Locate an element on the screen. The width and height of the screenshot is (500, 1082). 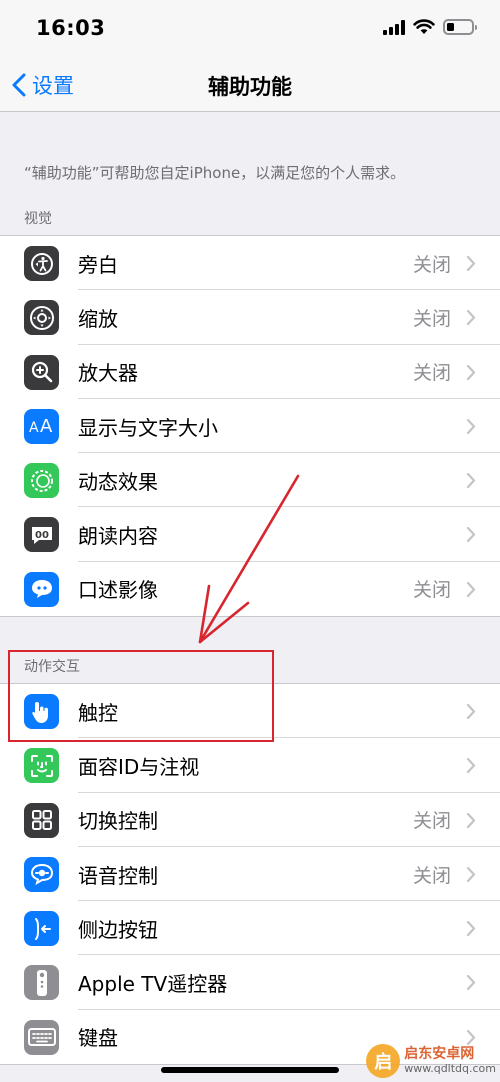
settings-row-side-button: 侧边按钮 is located at coordinates (250, 928).